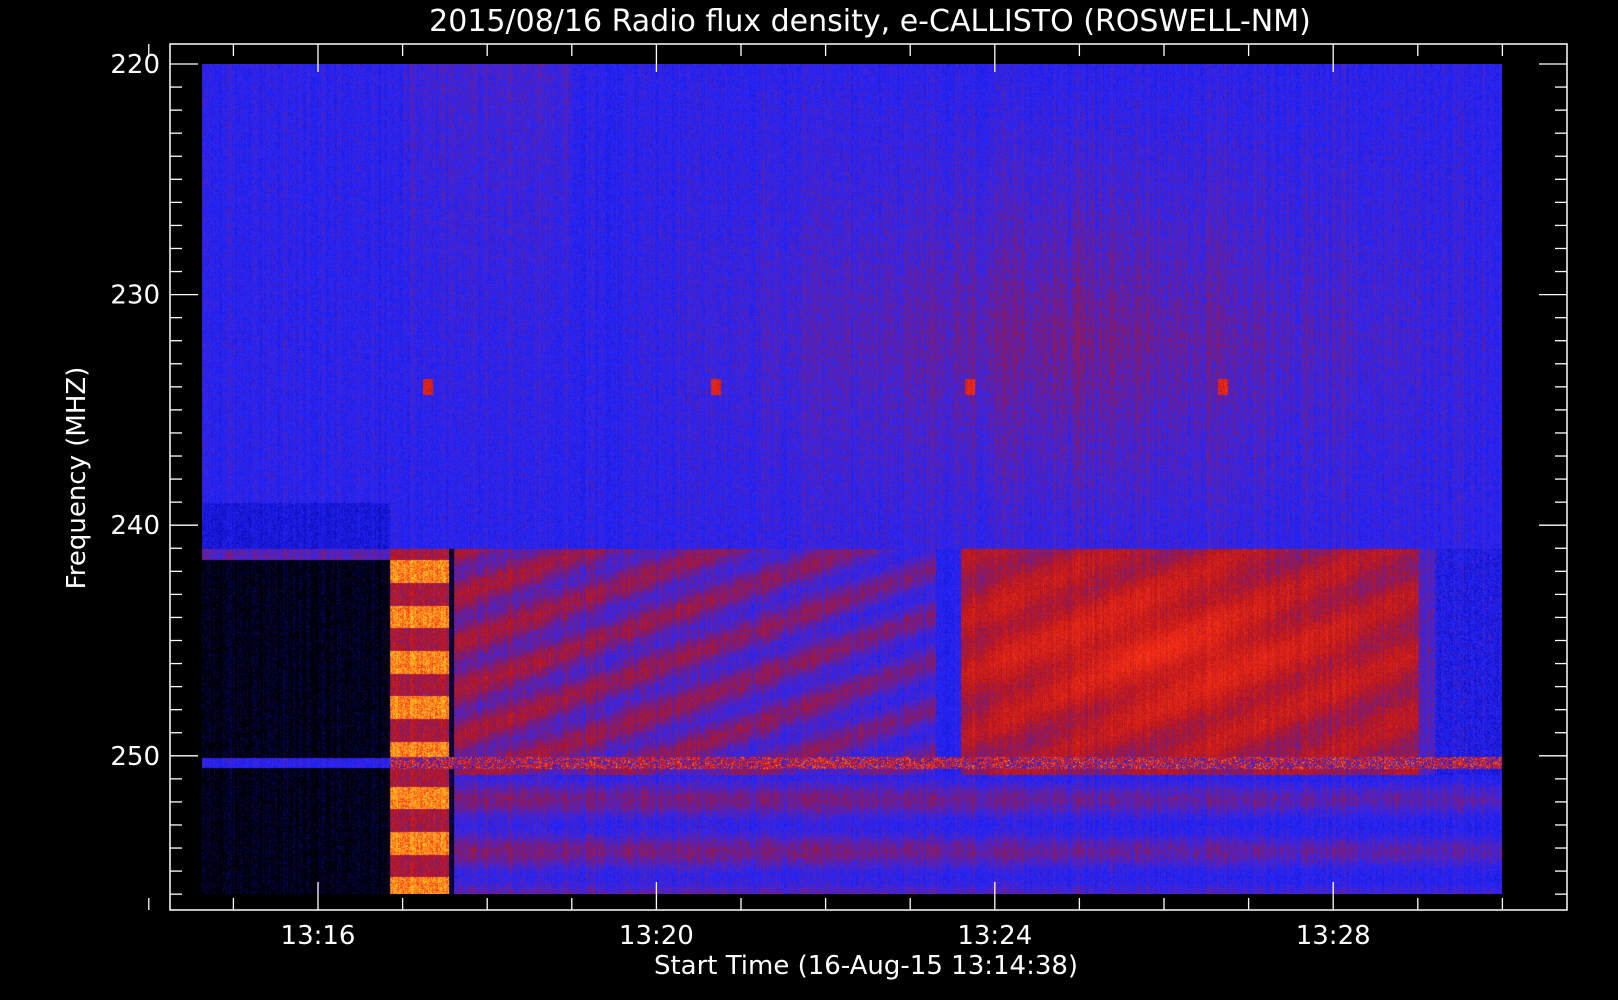  I want to click on x-tick-label: 13:20, so click(656, 936).